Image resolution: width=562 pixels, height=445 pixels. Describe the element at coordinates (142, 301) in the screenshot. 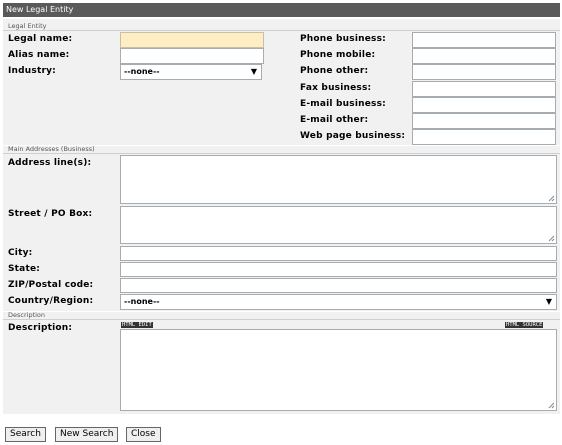

I see `country-region-selected-value: --none--` at that location.